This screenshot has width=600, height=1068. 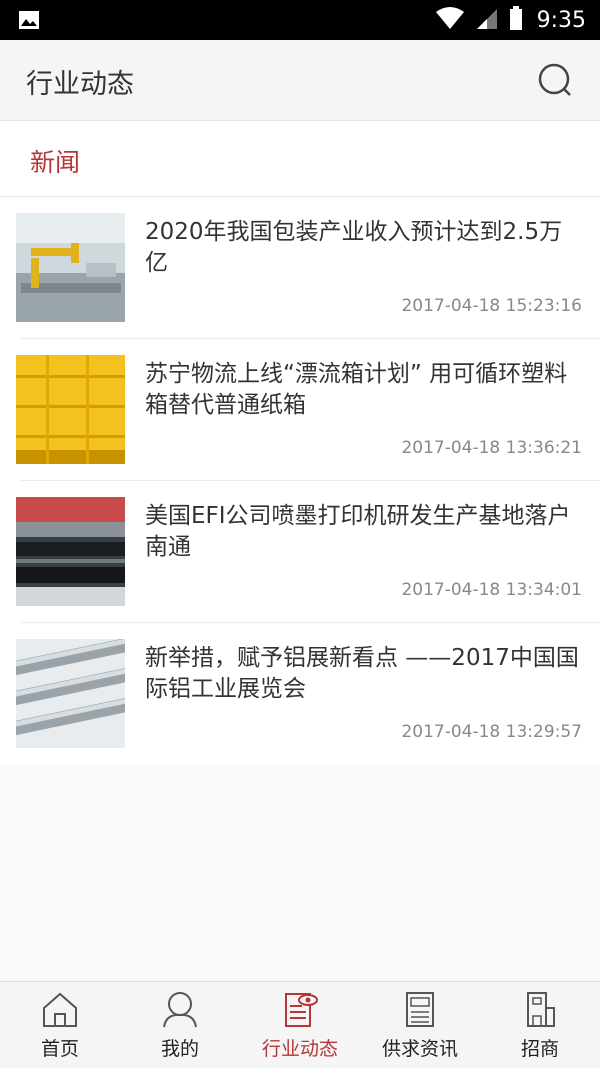 What do you see at coordinates (358, 531) in the screenshot?
I see `news-title: 美国EFI公司喷墨打印机研发生产基地落户南通` at bounding box center [358, 531].